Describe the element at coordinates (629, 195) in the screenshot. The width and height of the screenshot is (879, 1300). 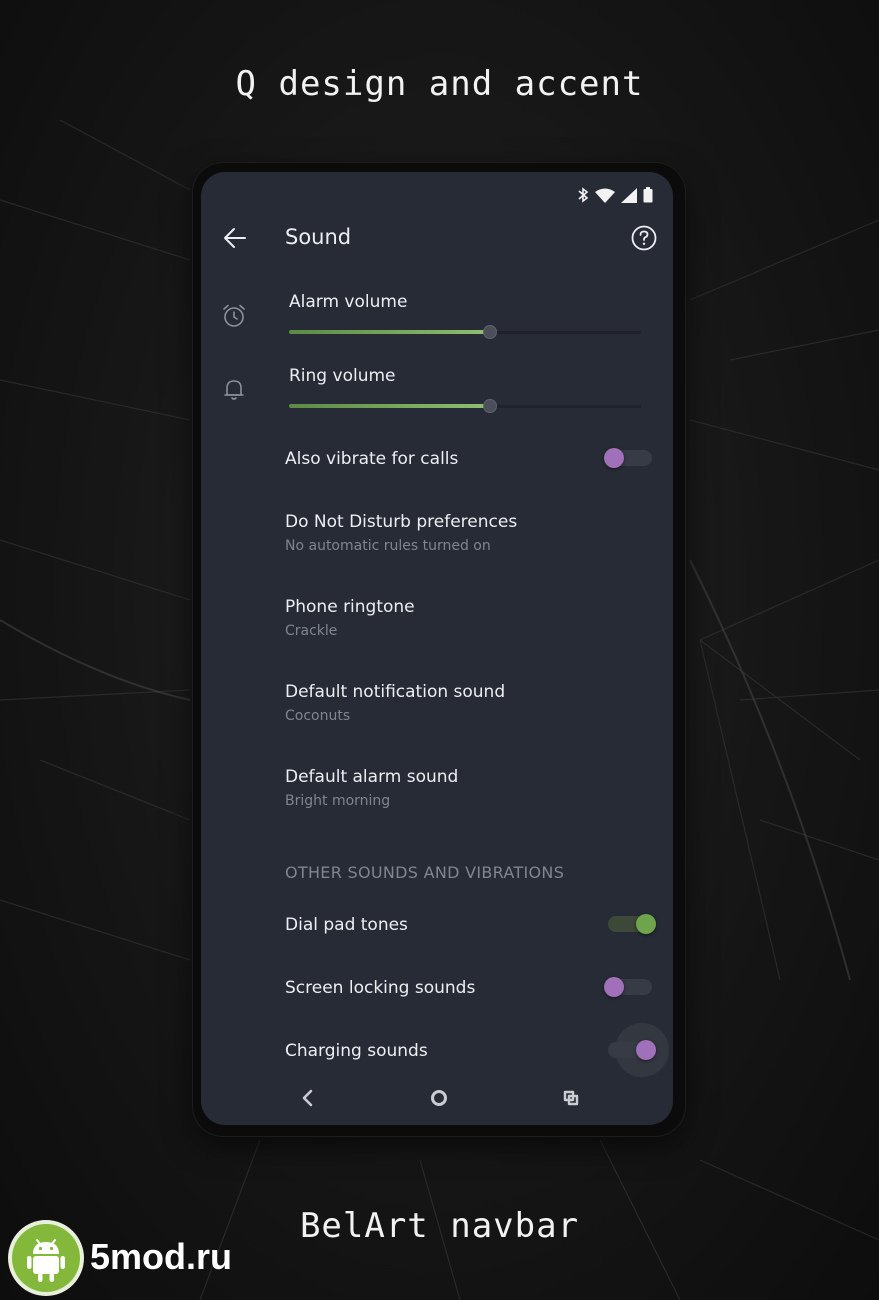
I see `cell-signal-icon` at that location.